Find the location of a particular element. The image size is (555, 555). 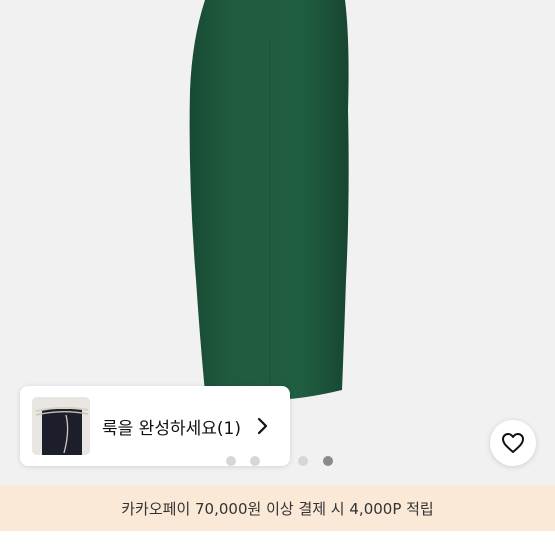

pager-dot-active is located at coordinates (328, 461).